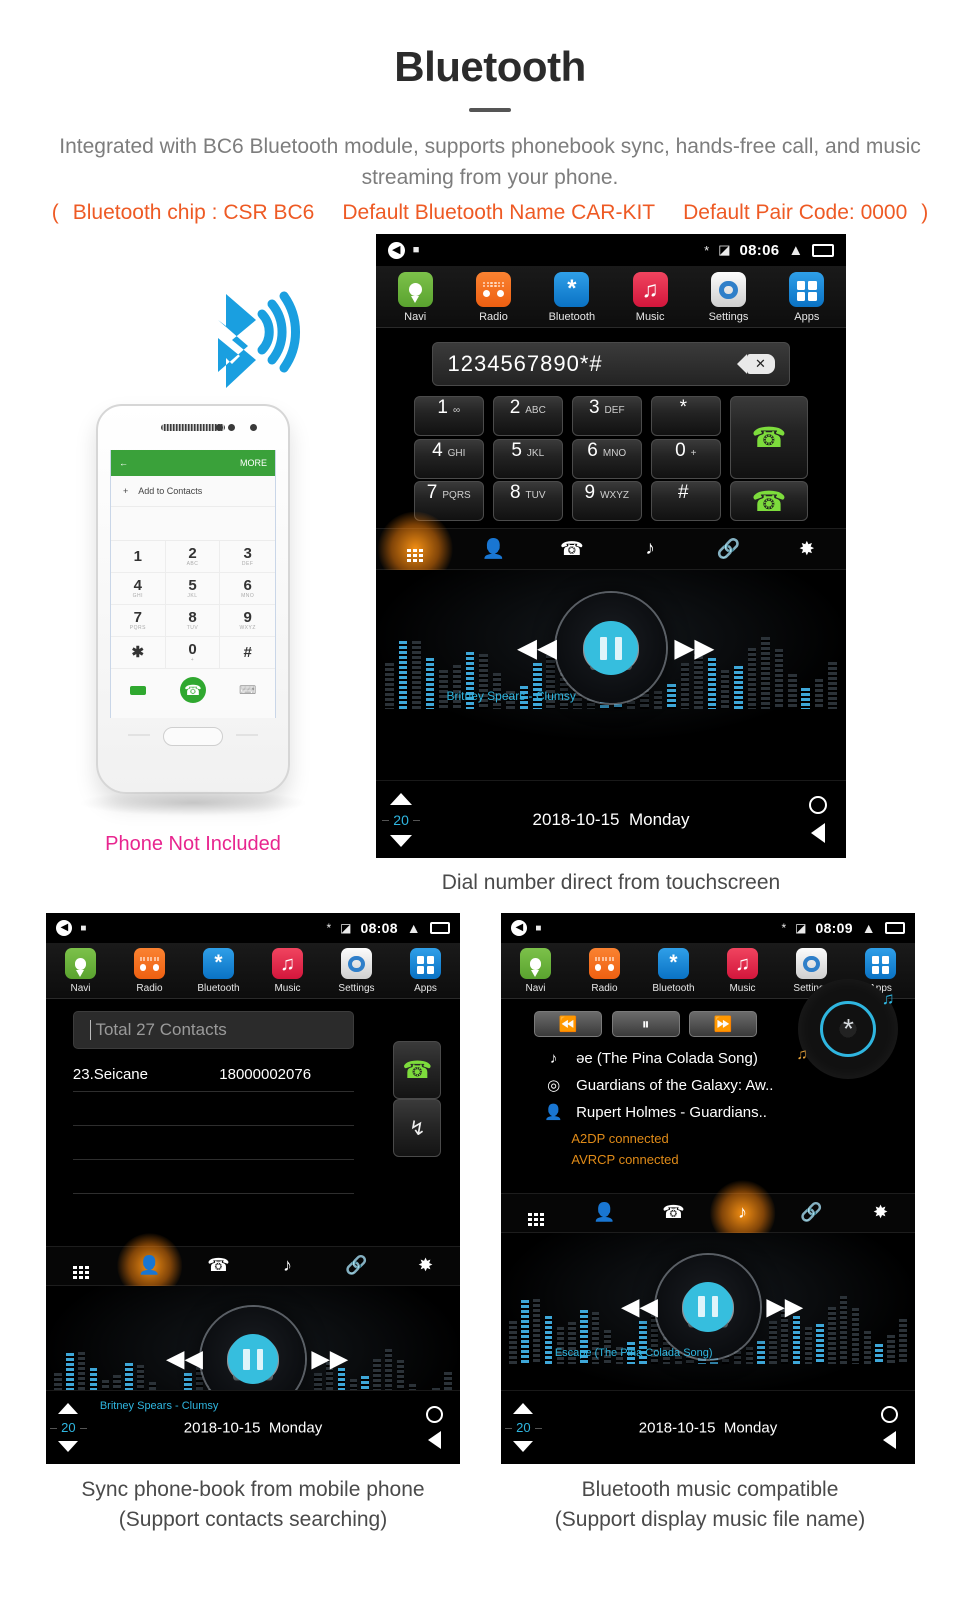 The image size is (980, 1610). What do you see at coordinates (247, 735) in the screenshot?
I see `phone-back-softkey` at bounding box center [247, 735].